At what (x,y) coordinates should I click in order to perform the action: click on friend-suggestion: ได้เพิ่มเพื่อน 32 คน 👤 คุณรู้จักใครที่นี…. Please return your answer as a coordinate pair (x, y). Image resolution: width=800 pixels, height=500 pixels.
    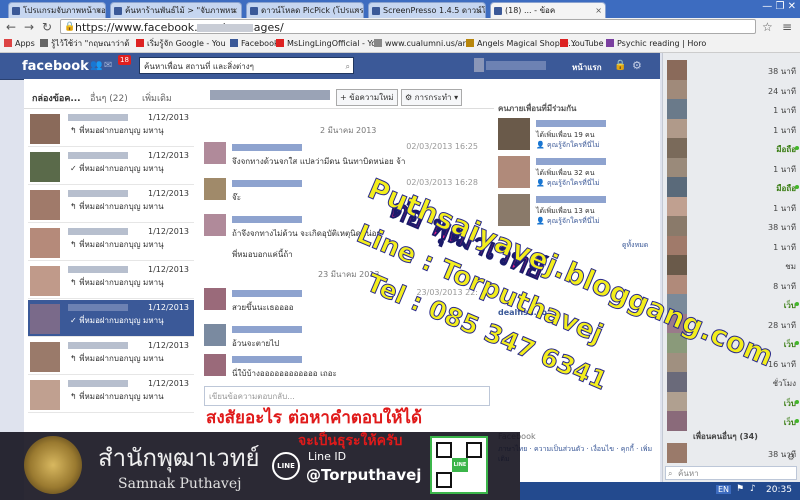
    Looking at the image, I should click on (578, 174).